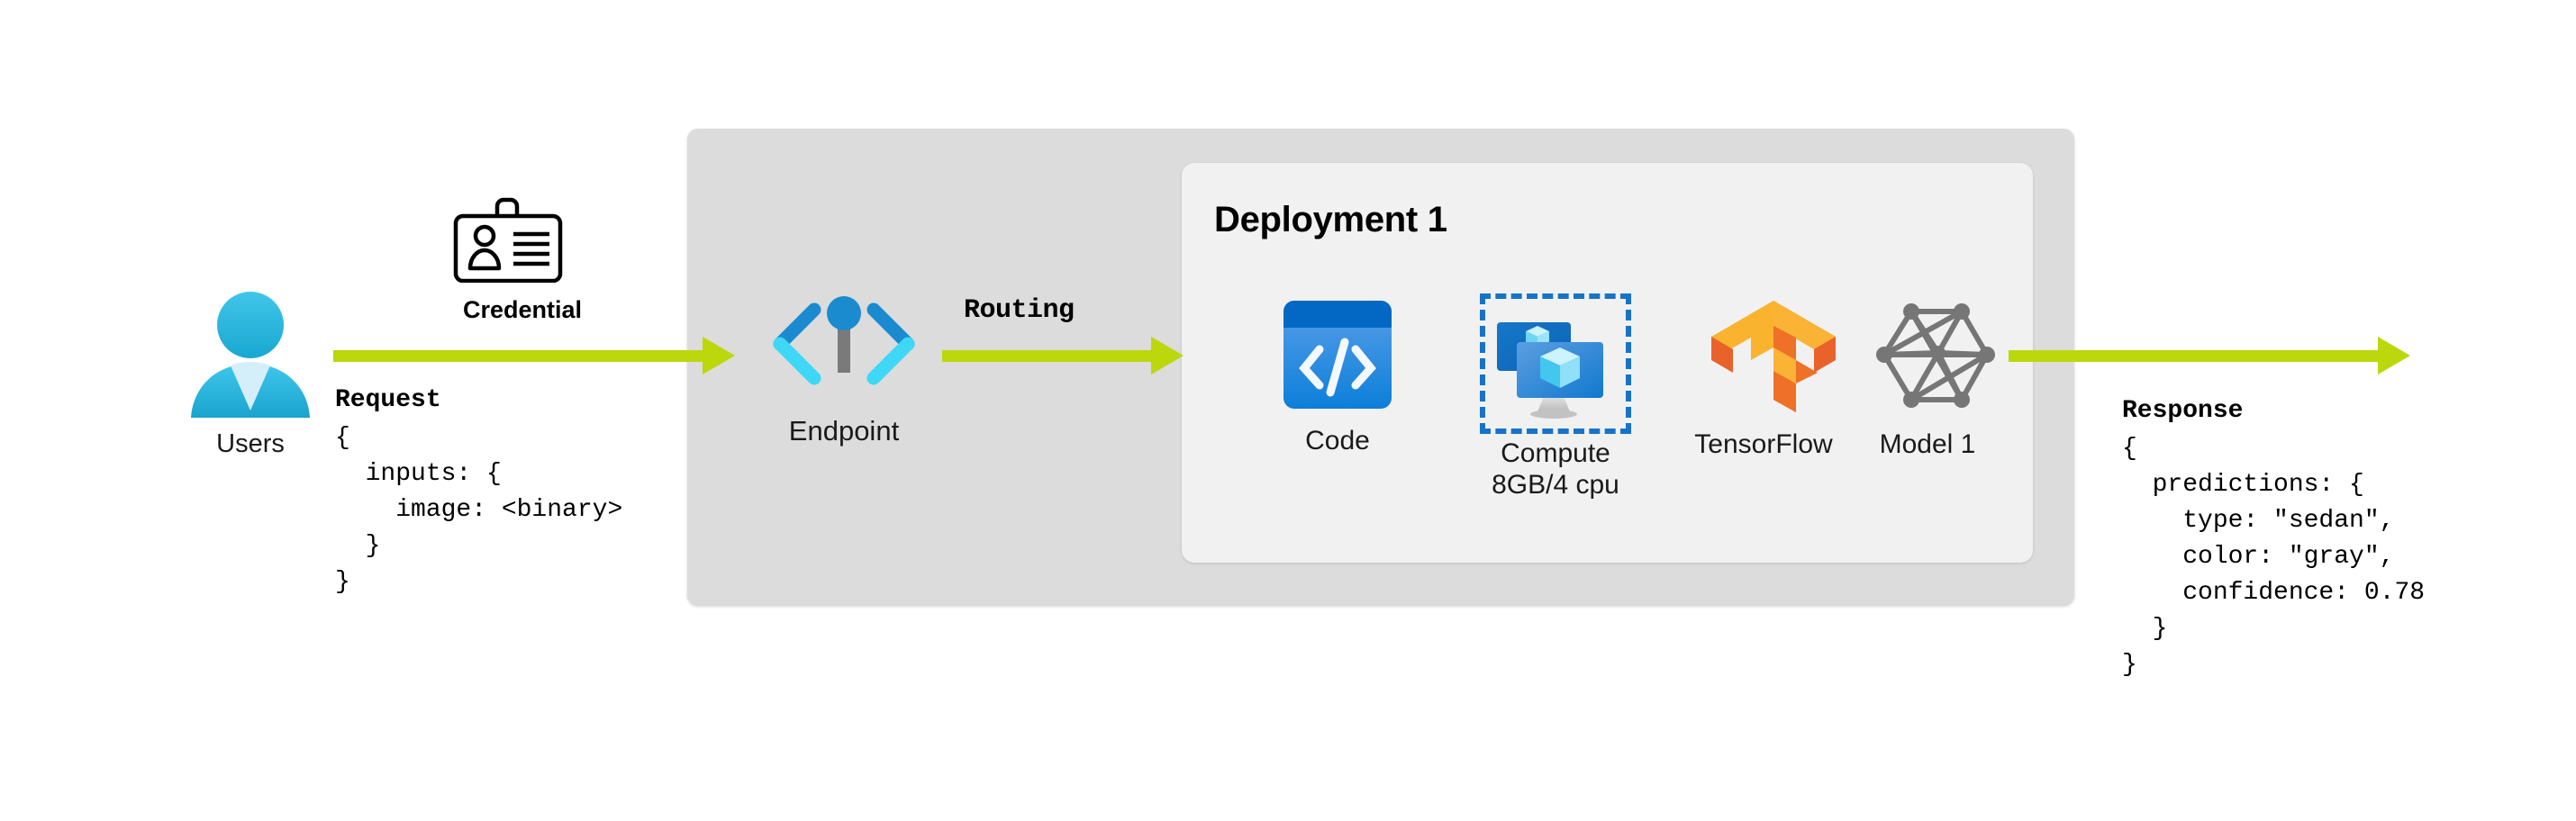 Image resolution: width=2576 pixels, height=821 pixels. What do you see at coordinates (388, 400) in the screenshot?
I see `request-title: Request` at bounding box center [388, 400].